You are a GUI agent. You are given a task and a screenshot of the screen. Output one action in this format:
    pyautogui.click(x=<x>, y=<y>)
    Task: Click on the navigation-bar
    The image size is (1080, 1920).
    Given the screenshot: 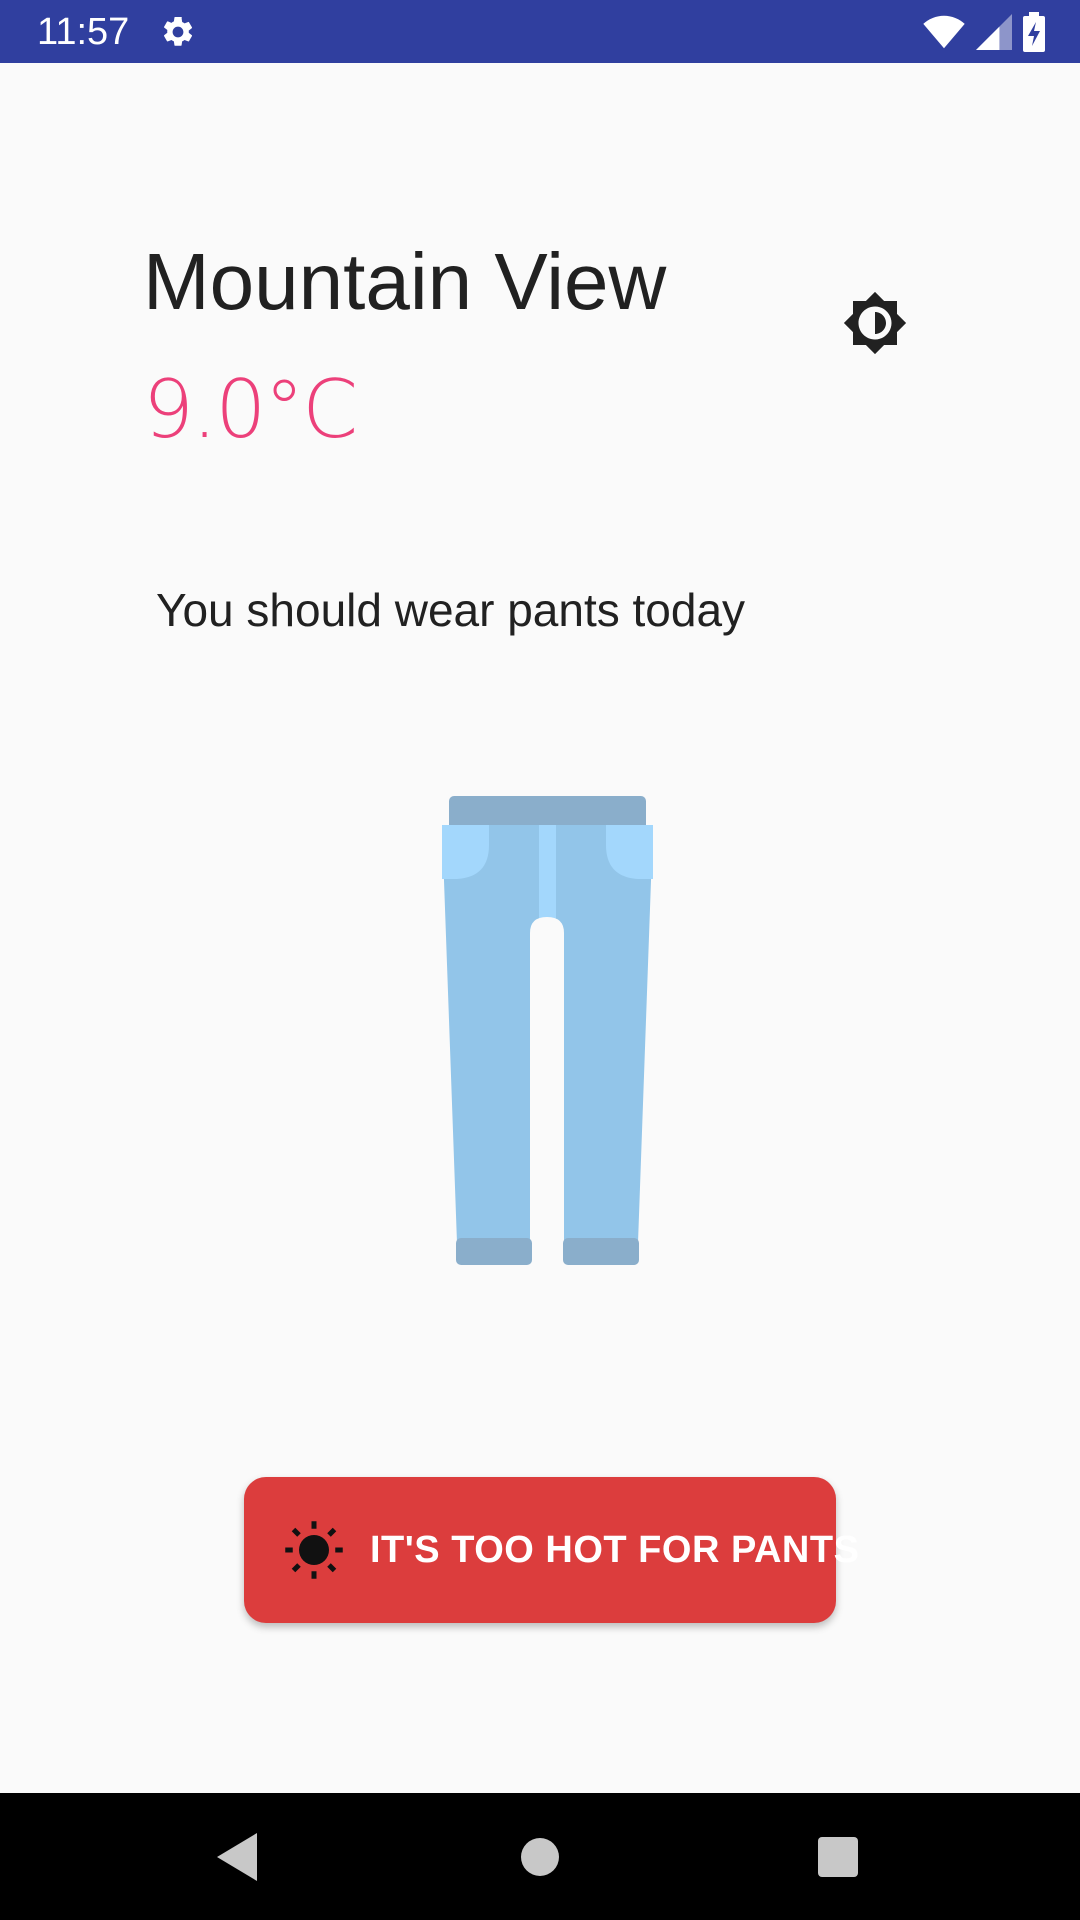 What is the action you would take?
    pyautogui.click(x=540, y=1856)
    